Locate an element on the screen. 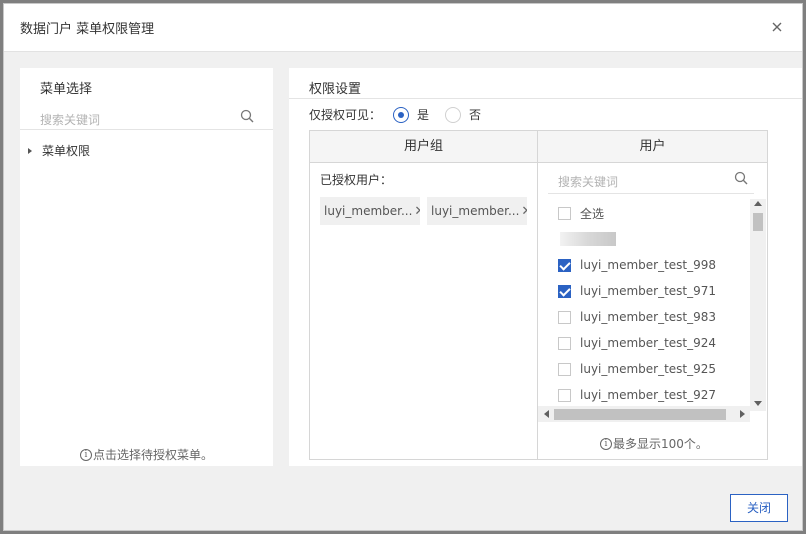  user-name: luyi_member_test_971 is located at coordinates (648, 291).